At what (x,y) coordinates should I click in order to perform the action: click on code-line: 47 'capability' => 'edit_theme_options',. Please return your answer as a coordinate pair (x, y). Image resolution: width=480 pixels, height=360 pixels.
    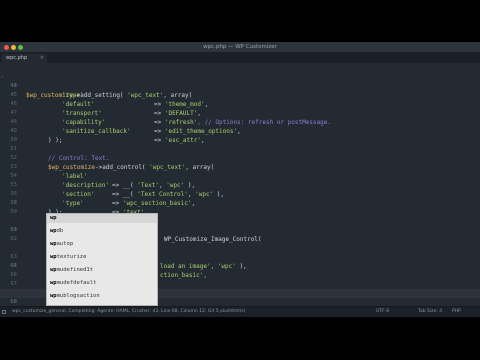
    Looking at the image, I should click on (240, 117).